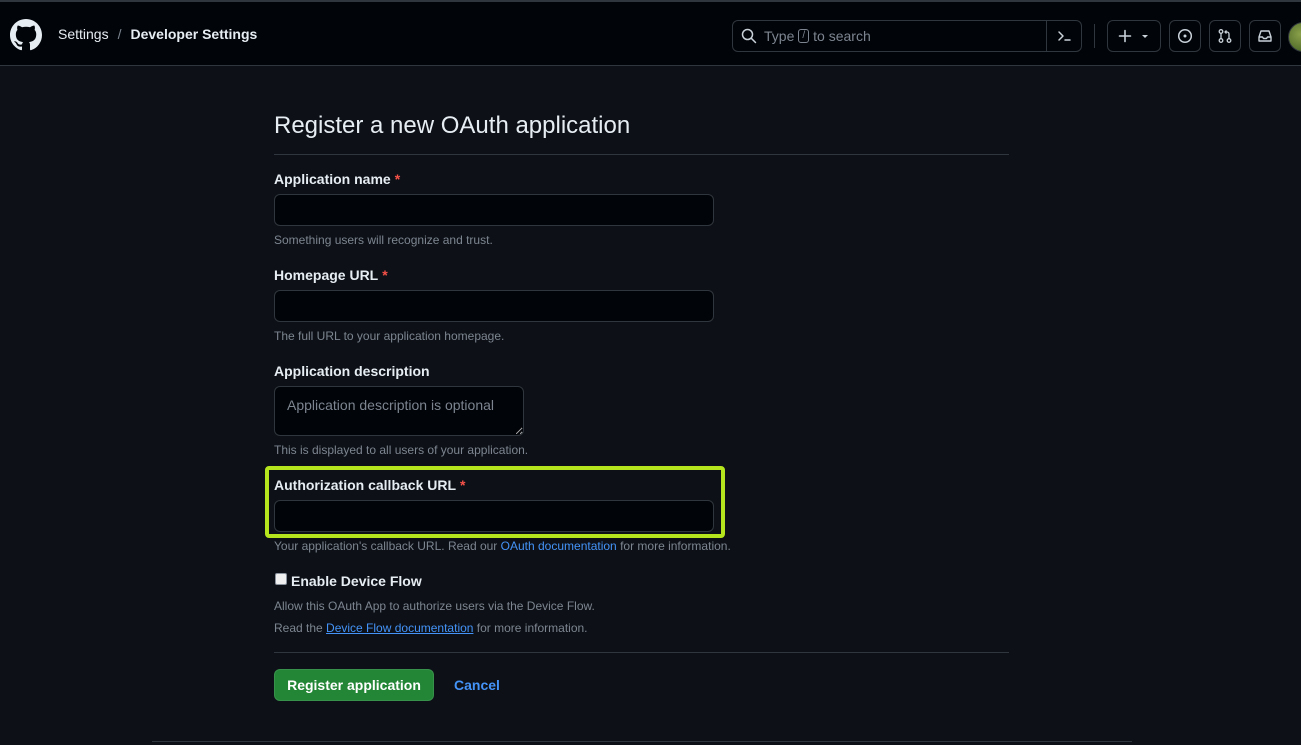 Image resolution: width=1301 pixels, height=745 pixels. Describe the element at coordinates (332, 179) in the screenshot. I see `application-name-label-text: Application name` at that location.